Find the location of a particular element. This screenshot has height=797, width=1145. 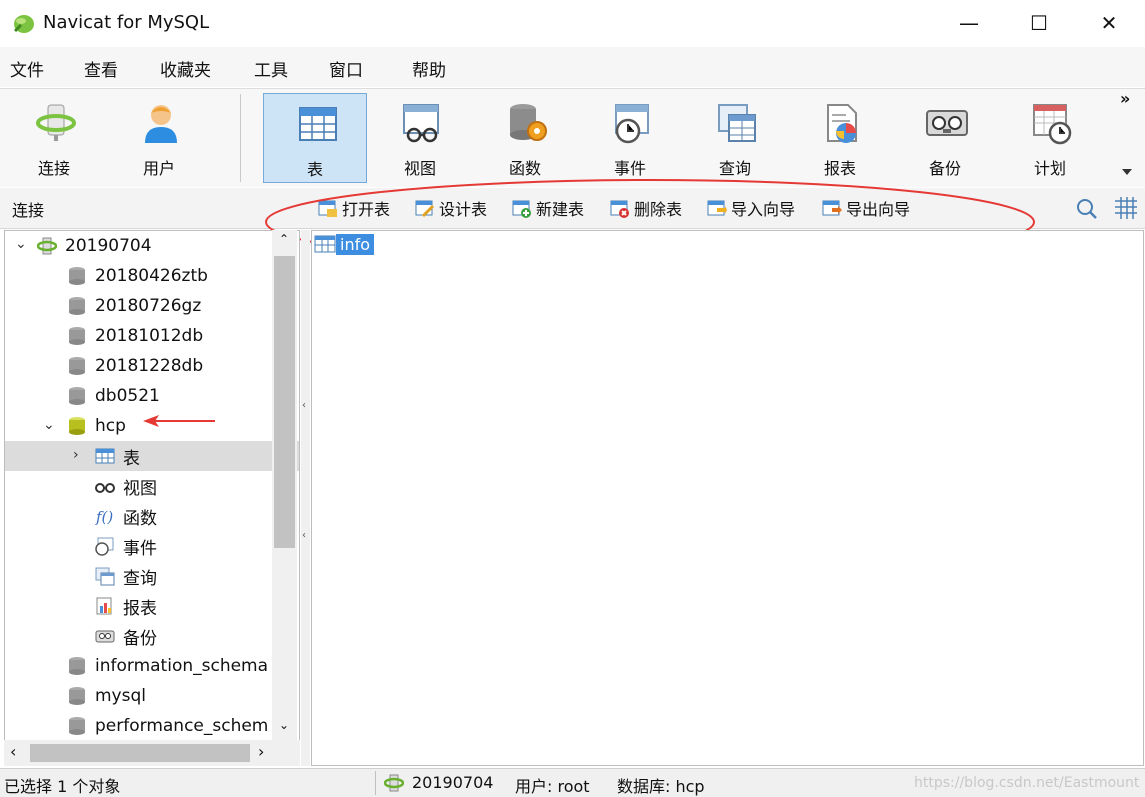

window-title: Navicat for MySQL is located at coordinates (126, 22).